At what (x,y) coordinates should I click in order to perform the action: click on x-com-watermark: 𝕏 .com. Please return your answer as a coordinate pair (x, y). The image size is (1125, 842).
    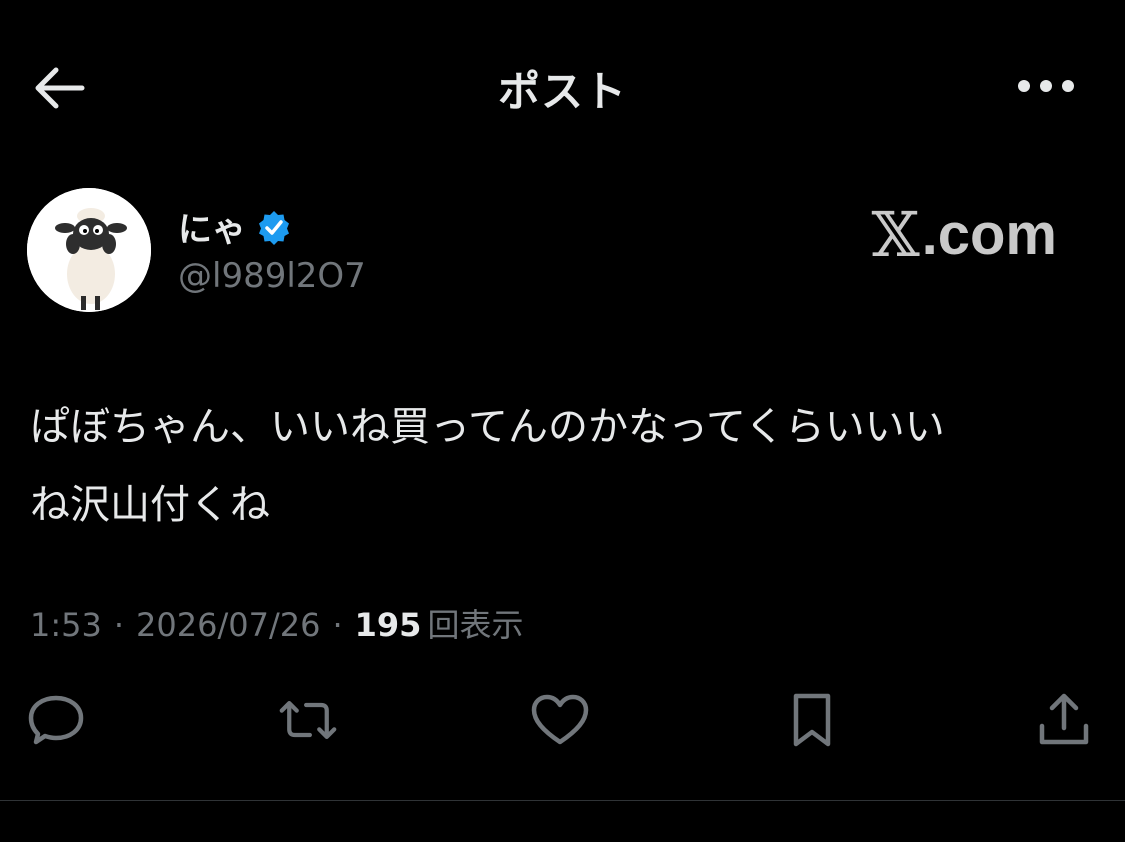
    Looking at the image, I should click on (964, 234).